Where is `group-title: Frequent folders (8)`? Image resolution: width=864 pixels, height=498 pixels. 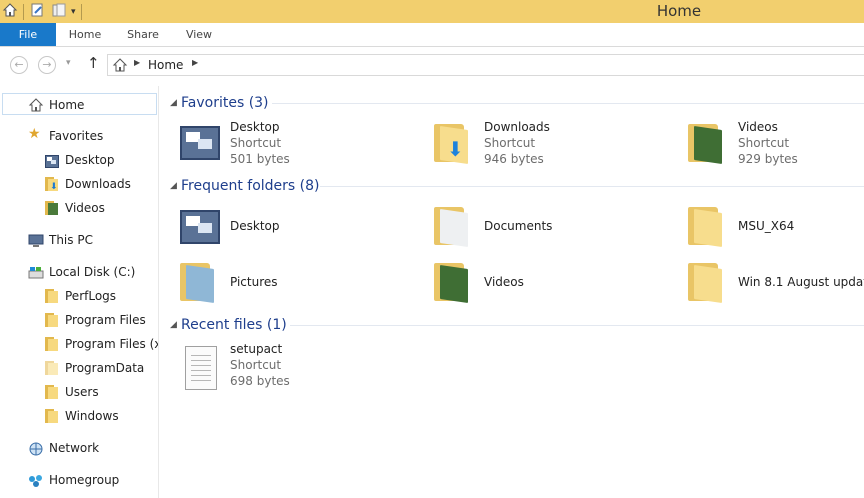
group-title: Frequent folders (8) is located at coordinates (250, 186).